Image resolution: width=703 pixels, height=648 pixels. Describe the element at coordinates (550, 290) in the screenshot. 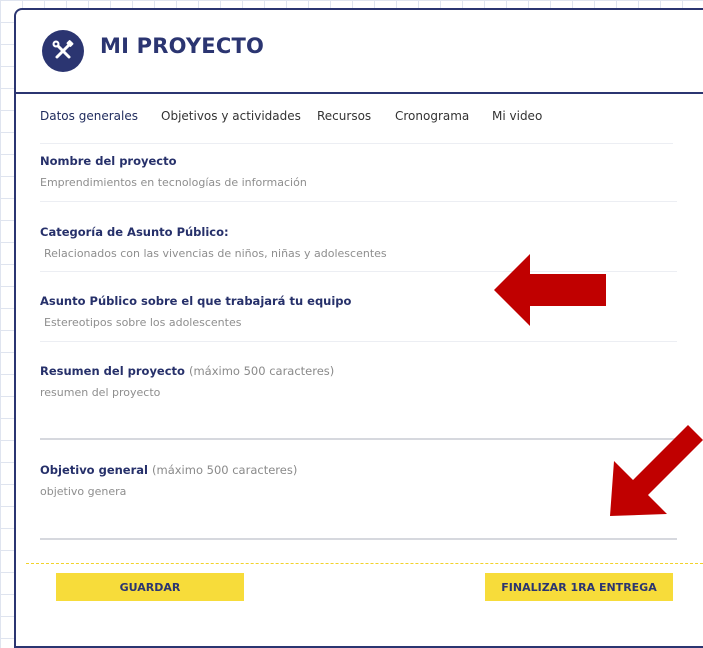

I see `left-arrow-annotation-icon` at that location.